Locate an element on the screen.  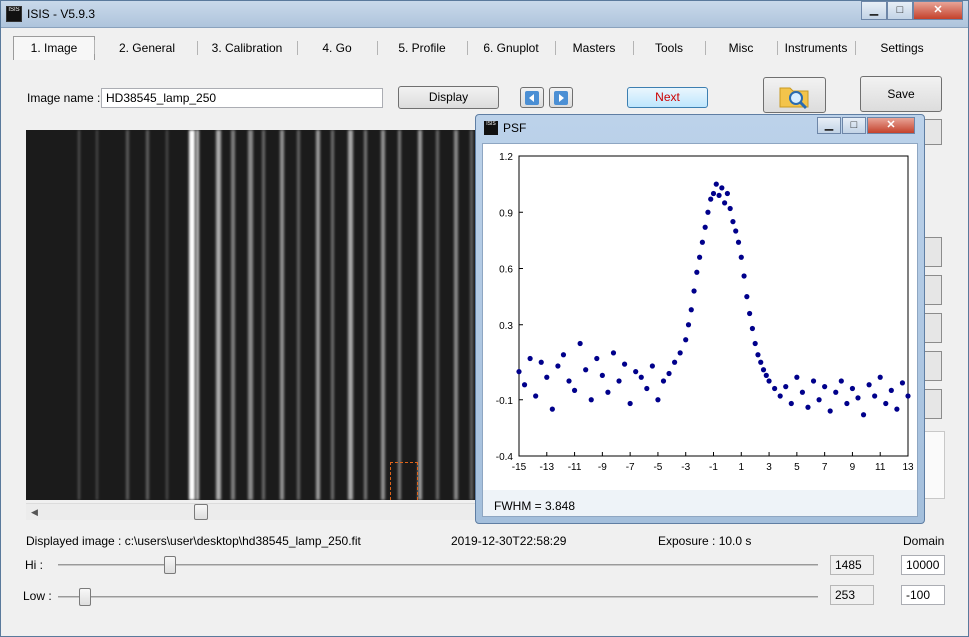
next-button: Next is located at coordinates (667, 97).